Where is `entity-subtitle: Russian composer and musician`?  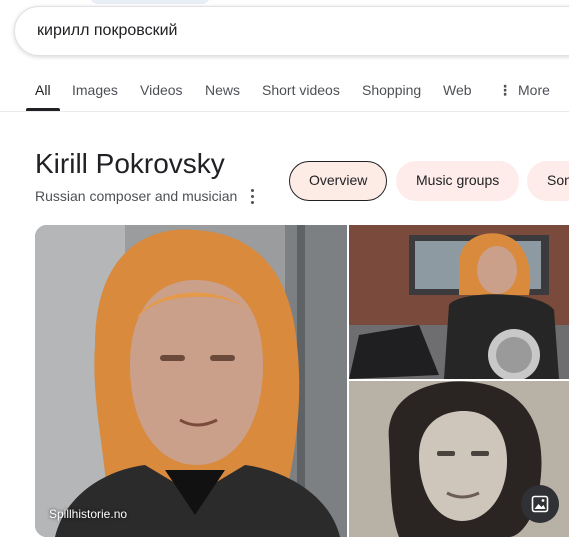
entity-subtitle: Russian composer and musician is located at coordinates (136, 196).